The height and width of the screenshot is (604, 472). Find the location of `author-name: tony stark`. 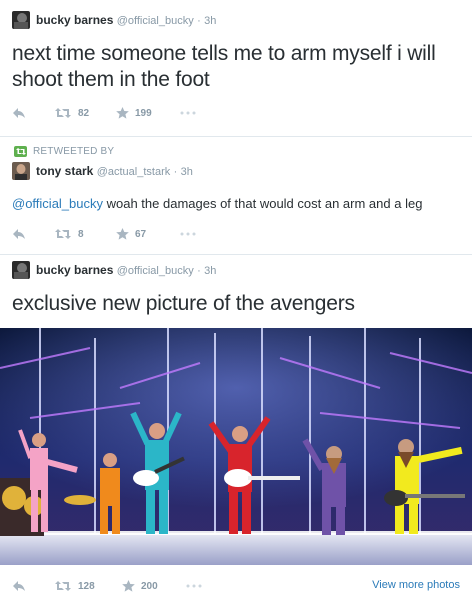

author-name: tony stark is located at coordinates (64, 171).